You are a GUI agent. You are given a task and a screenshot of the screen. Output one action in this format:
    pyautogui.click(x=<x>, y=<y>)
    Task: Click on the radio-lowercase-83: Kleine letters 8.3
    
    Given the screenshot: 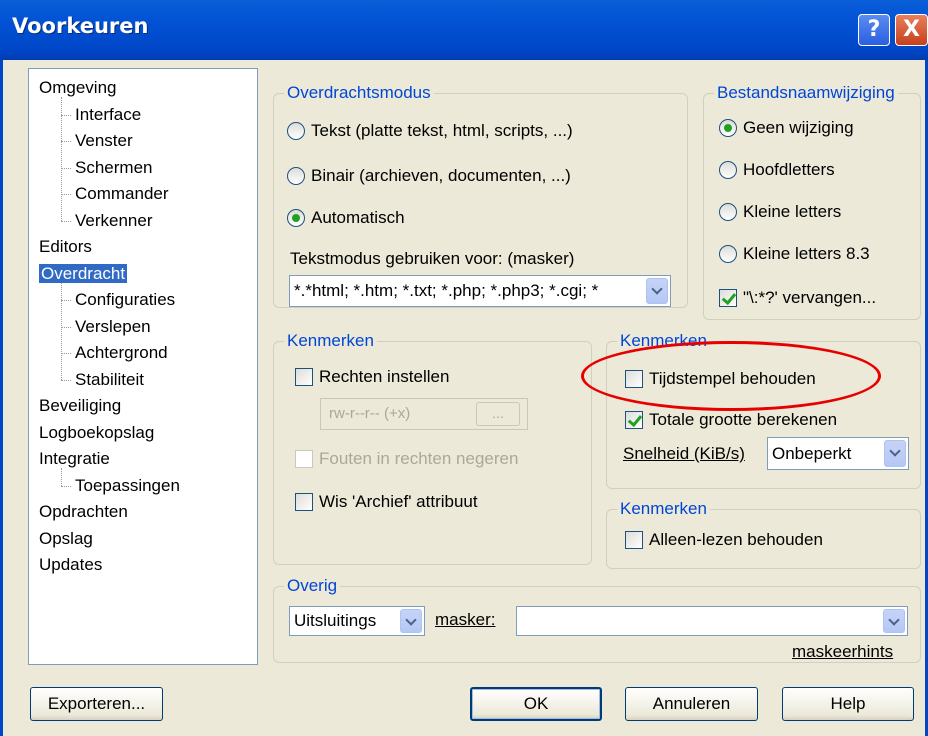 What is the action you would take?
    pyautogui.click(x=794, y=254)
    